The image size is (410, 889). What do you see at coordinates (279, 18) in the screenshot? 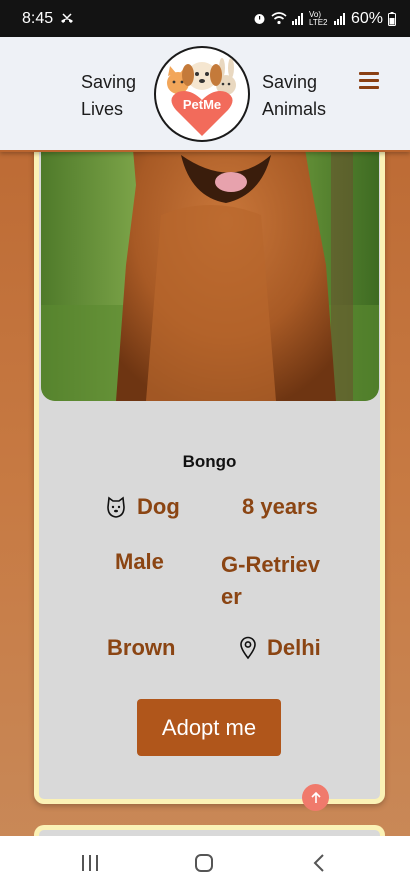
I see `wifi-icon` at bounding box center [279, 18].